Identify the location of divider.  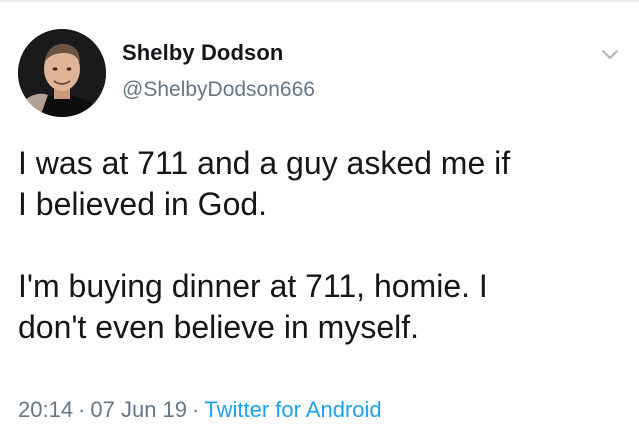
(319, 1).